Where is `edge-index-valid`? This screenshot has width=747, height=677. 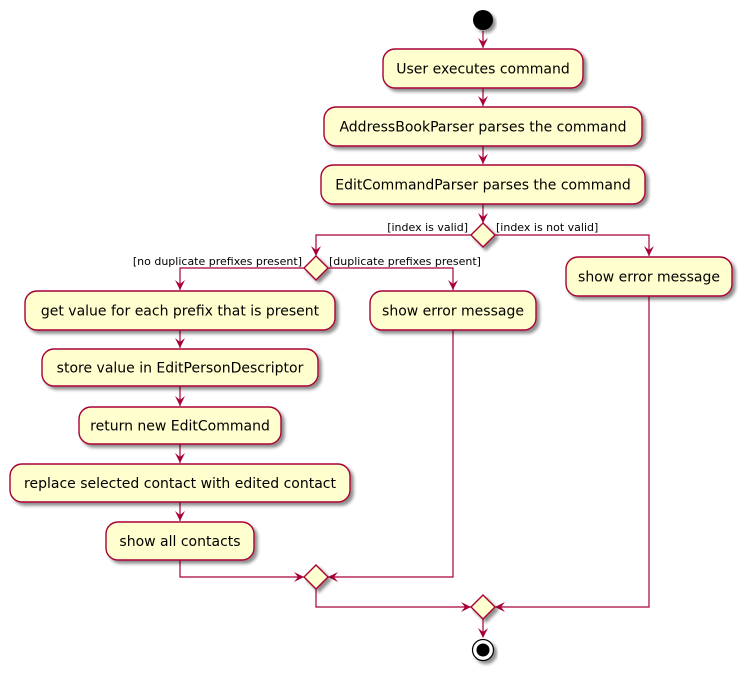 edge-index-valid is located at coordinates (393, 245).